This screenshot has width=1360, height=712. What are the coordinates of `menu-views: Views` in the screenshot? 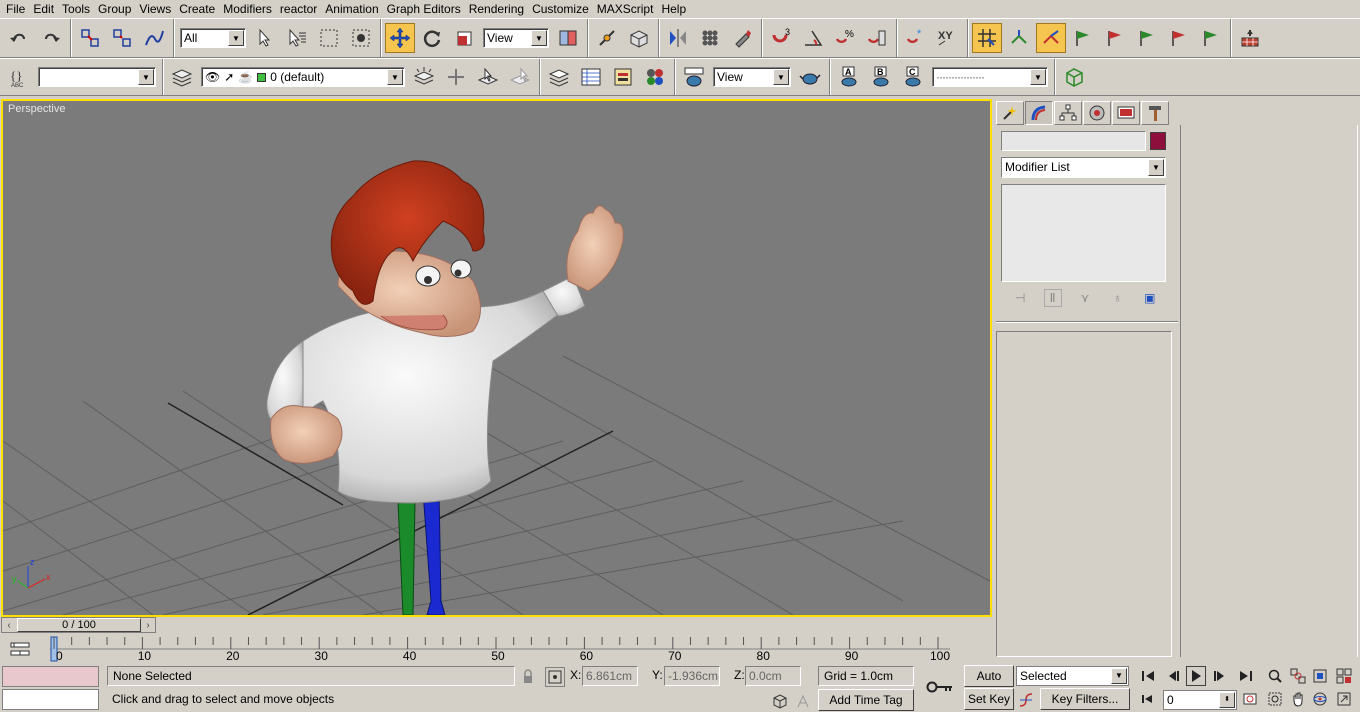 It's located at (155, 9).